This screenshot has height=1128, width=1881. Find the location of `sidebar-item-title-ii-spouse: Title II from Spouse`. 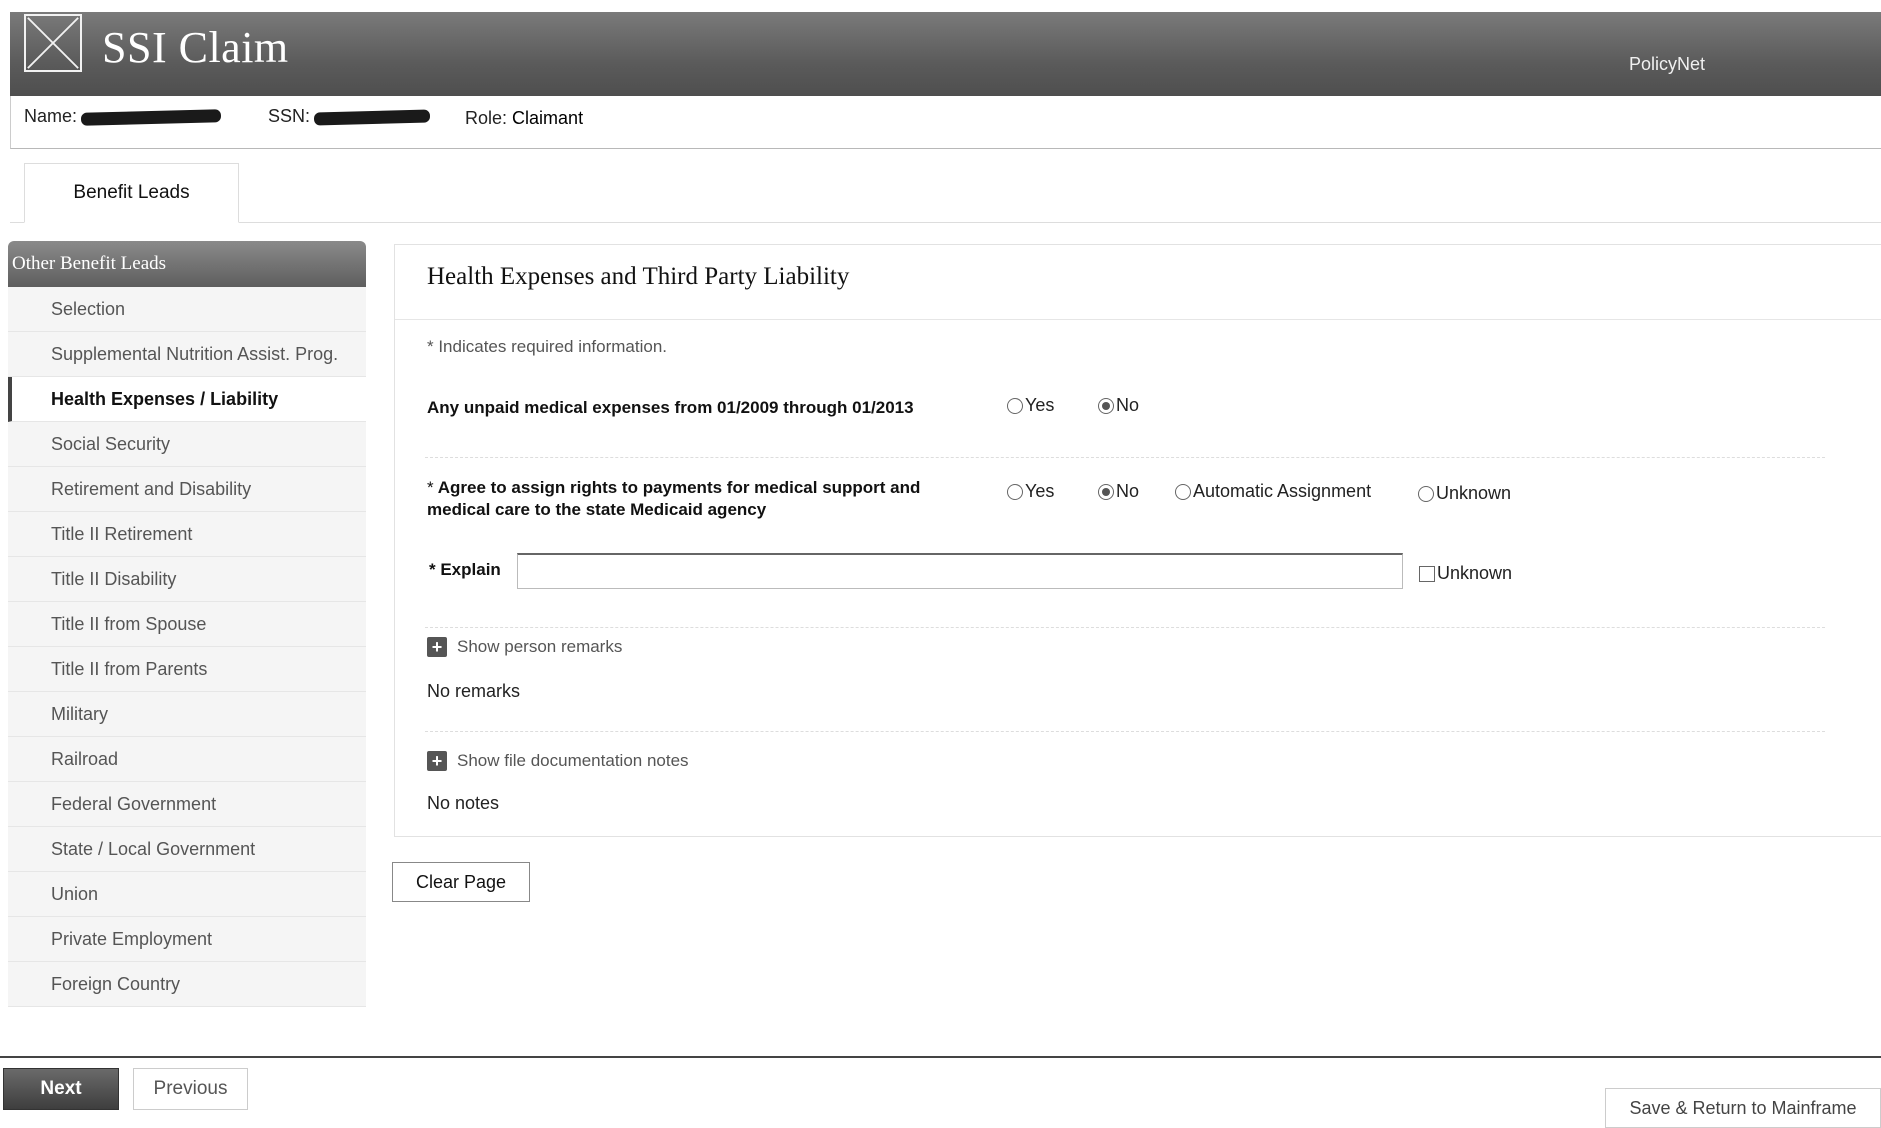

sidebar-item-title-ii-spouse: Title II from Spouse is located at coordinates (187, 624).